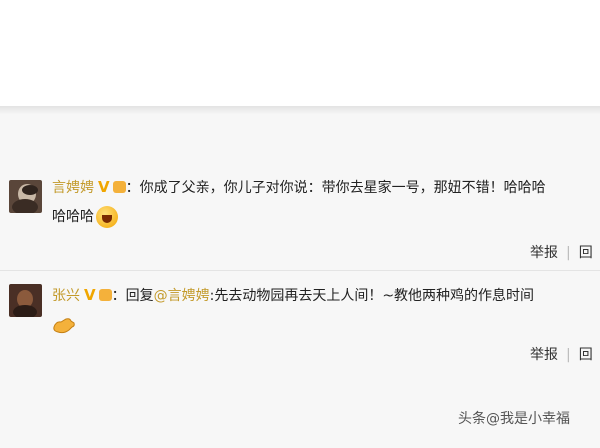 The height and width of the screenshot is (448, 600). I want to click on comment-continuation-line: 哈哈哈, so click(85, 217).